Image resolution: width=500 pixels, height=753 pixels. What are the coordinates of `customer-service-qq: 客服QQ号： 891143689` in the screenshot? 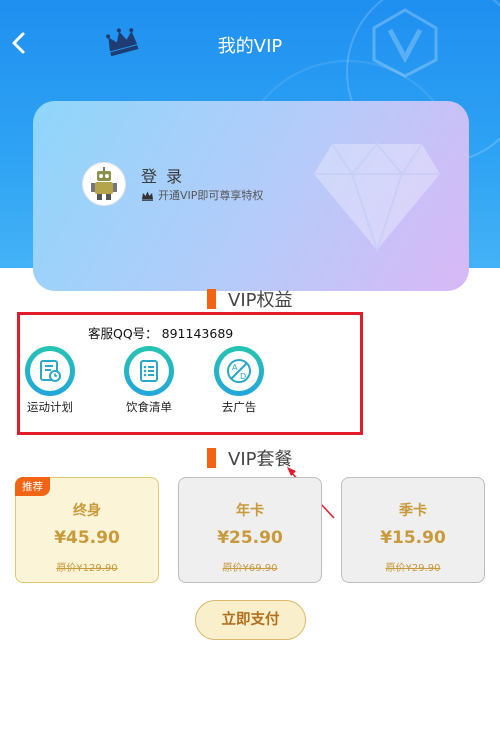 It's located at (161, 333).